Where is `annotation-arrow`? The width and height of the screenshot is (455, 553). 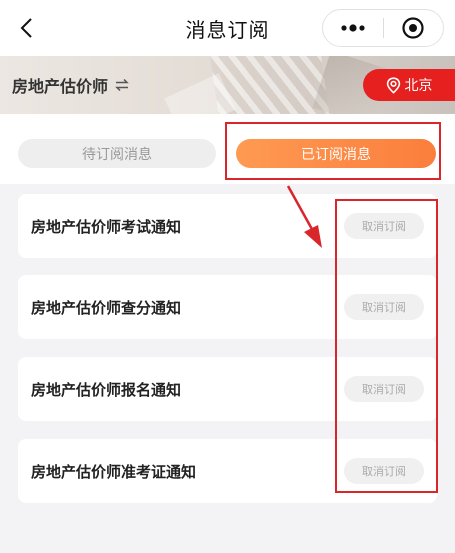
annotation-arrow is located at coordinates (304, 216).